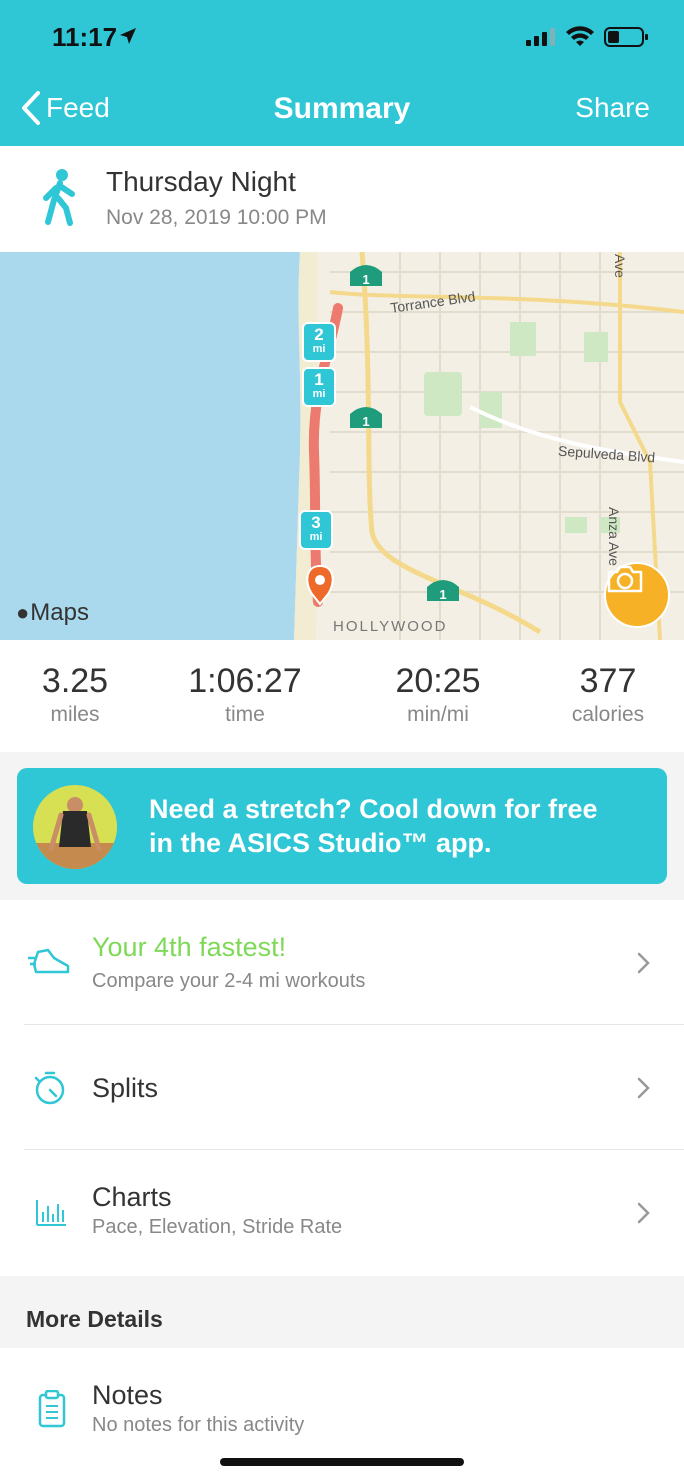 The width and height of the screenshot is (684, 1481). What do you see at coordinates (612, 108) in the screenshot?
I see `share-button: Share` at bounding box center [612, 108].